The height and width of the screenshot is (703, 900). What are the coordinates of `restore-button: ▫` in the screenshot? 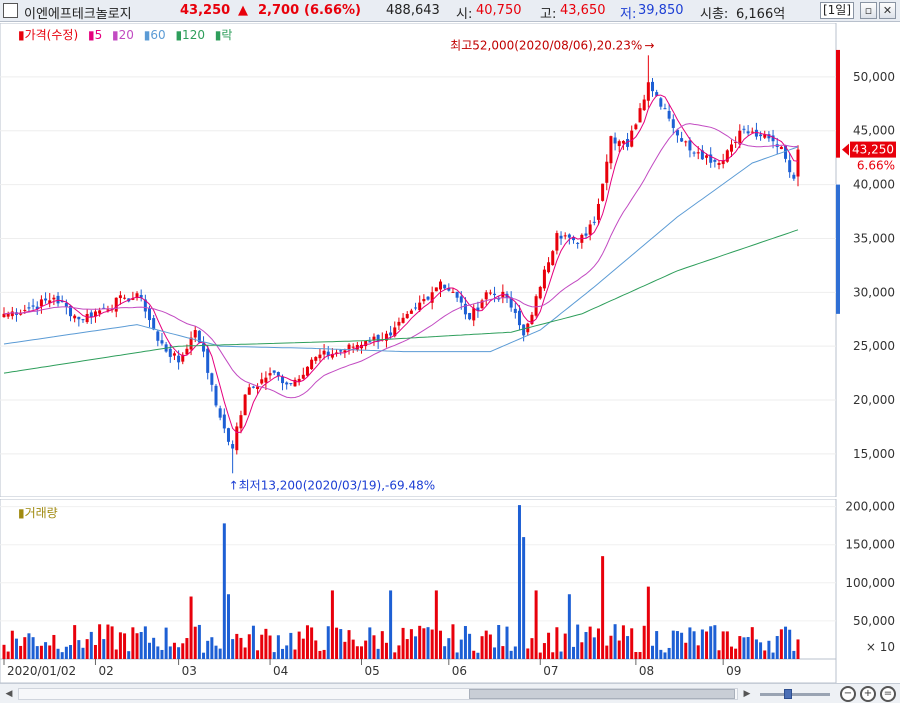 It's located at (868, 10).